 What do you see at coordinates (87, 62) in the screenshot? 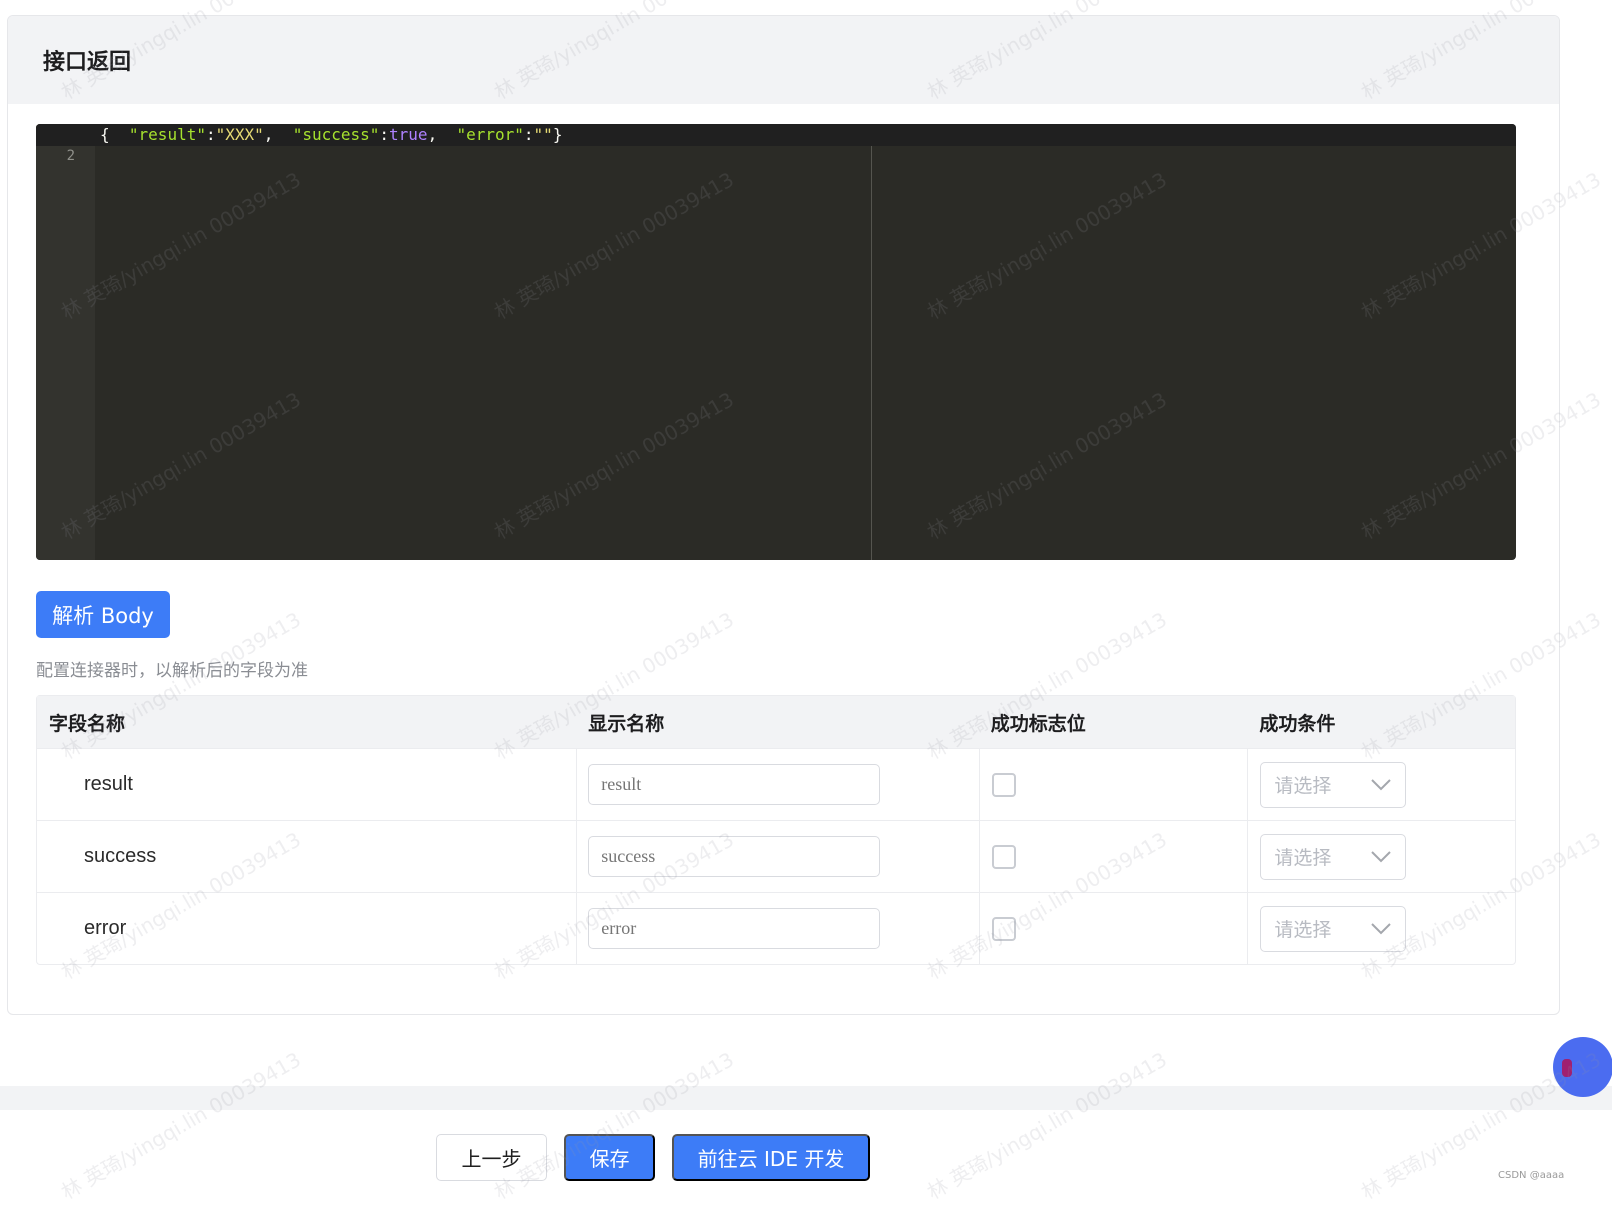
I see `section-title: 接口返回` at bounding box center [87, 62].